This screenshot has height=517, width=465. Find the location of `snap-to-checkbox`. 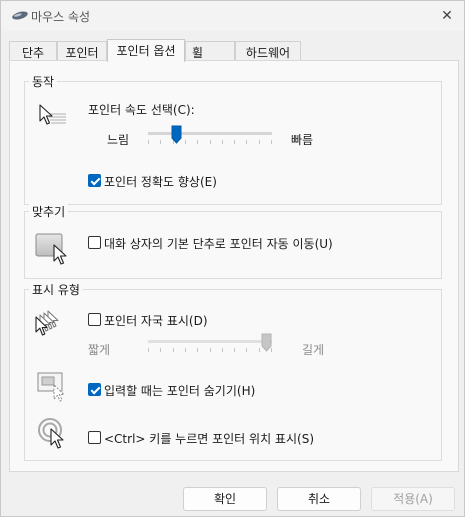

snap-to-checkbox is located at coordinates (94, 242).